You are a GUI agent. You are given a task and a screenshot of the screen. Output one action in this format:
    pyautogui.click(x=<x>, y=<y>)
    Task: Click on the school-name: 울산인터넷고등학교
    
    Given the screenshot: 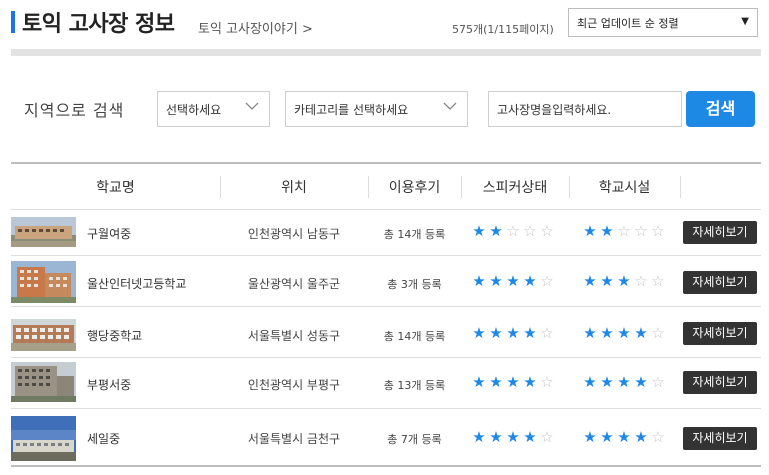 What is the action you would take?
    pyautogui.click(x=136, y=283)
    